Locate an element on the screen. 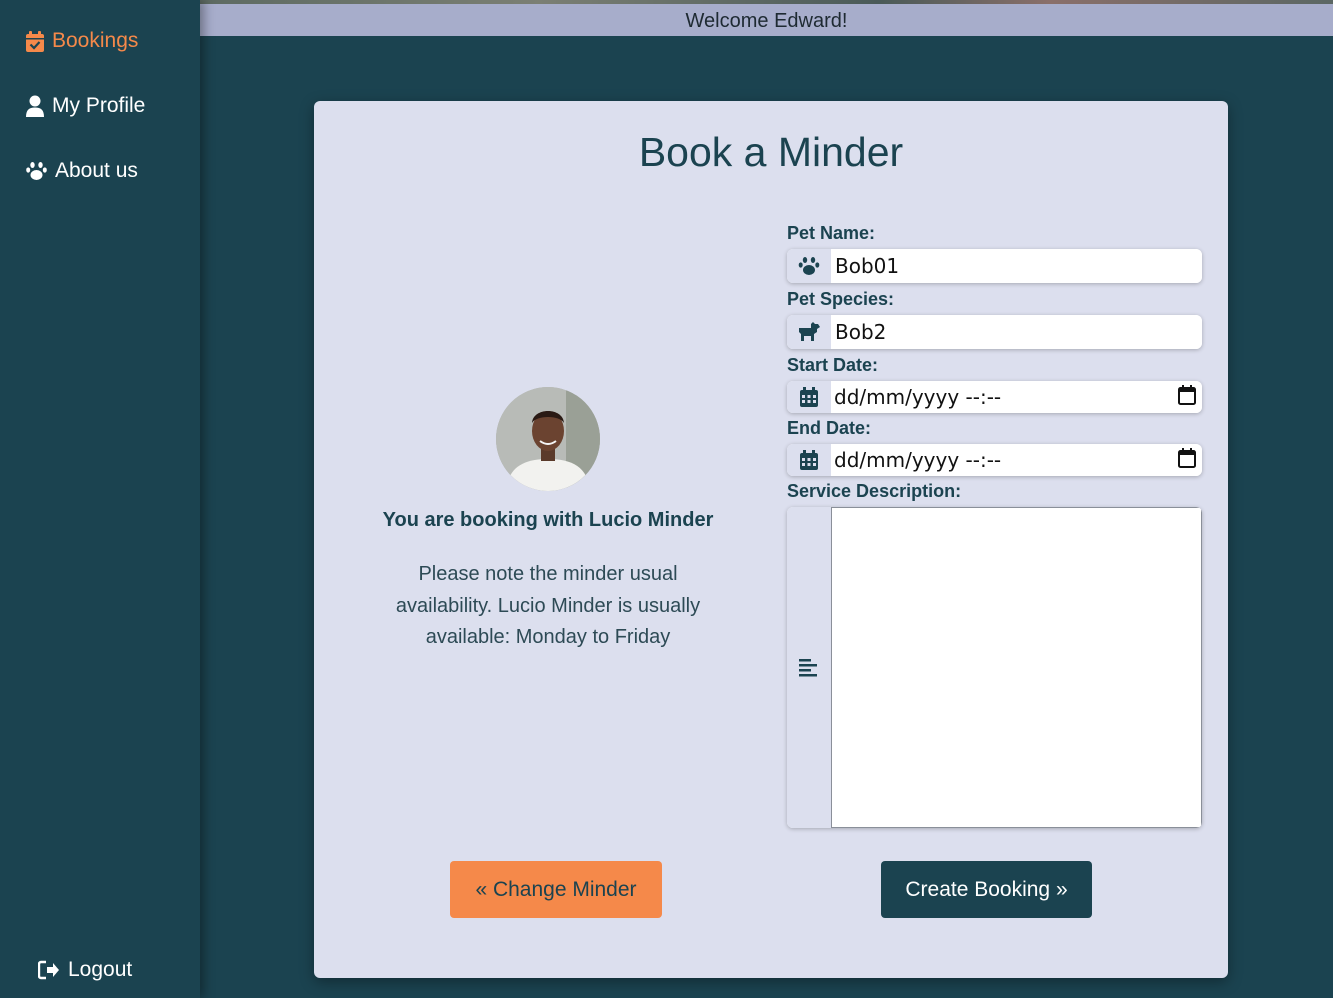  page-title: Book a Minder is located at coordinates (771, 152).